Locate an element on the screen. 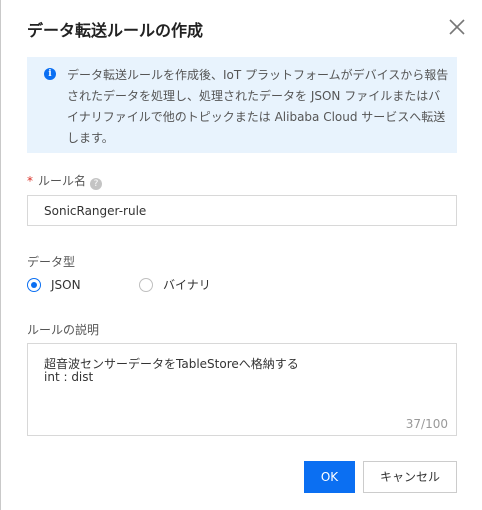  radio-json-circle is located at coordinates (34, 285).